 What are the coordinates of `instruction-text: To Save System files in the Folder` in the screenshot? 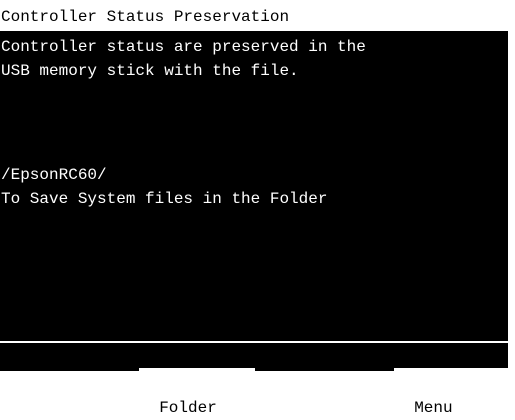 It's located at (164, 199).